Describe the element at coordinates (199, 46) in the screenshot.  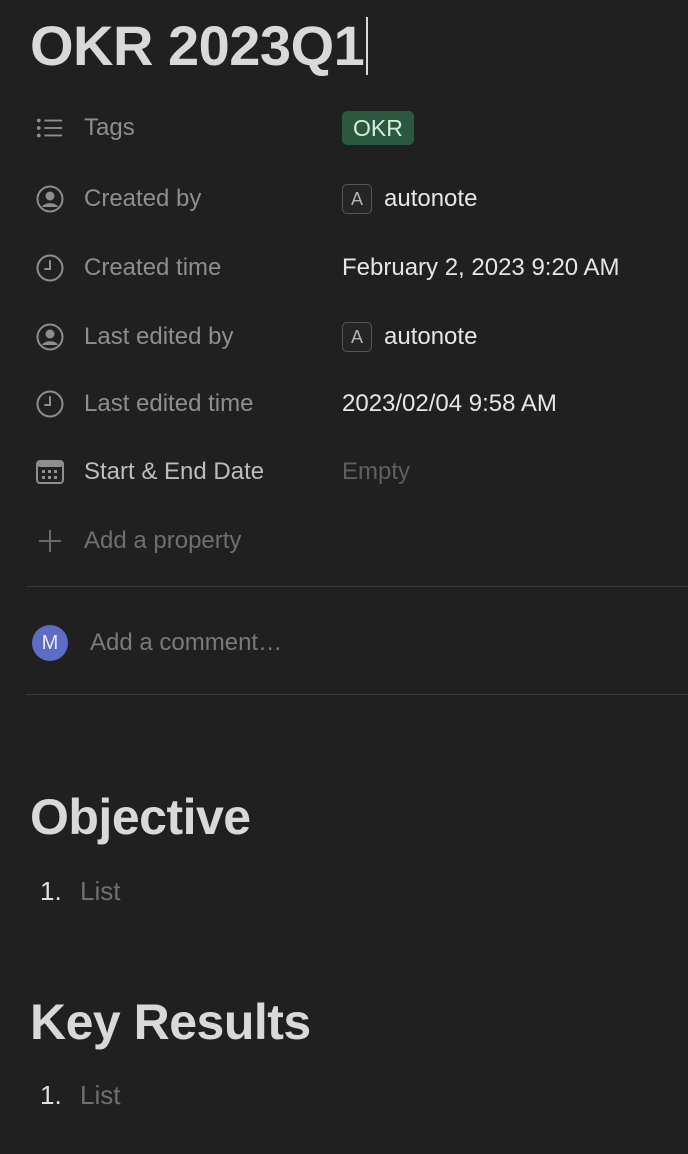
I see `page-title: OKR 2023Q1` at that location.